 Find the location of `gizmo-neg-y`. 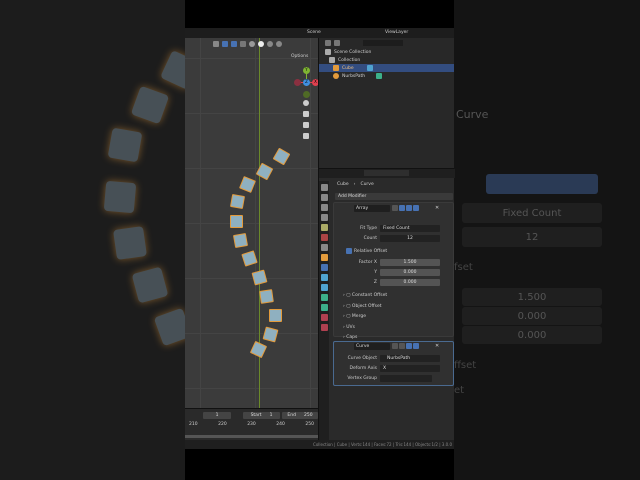

gizmo-neg-y is located at coordinates (306, 94).